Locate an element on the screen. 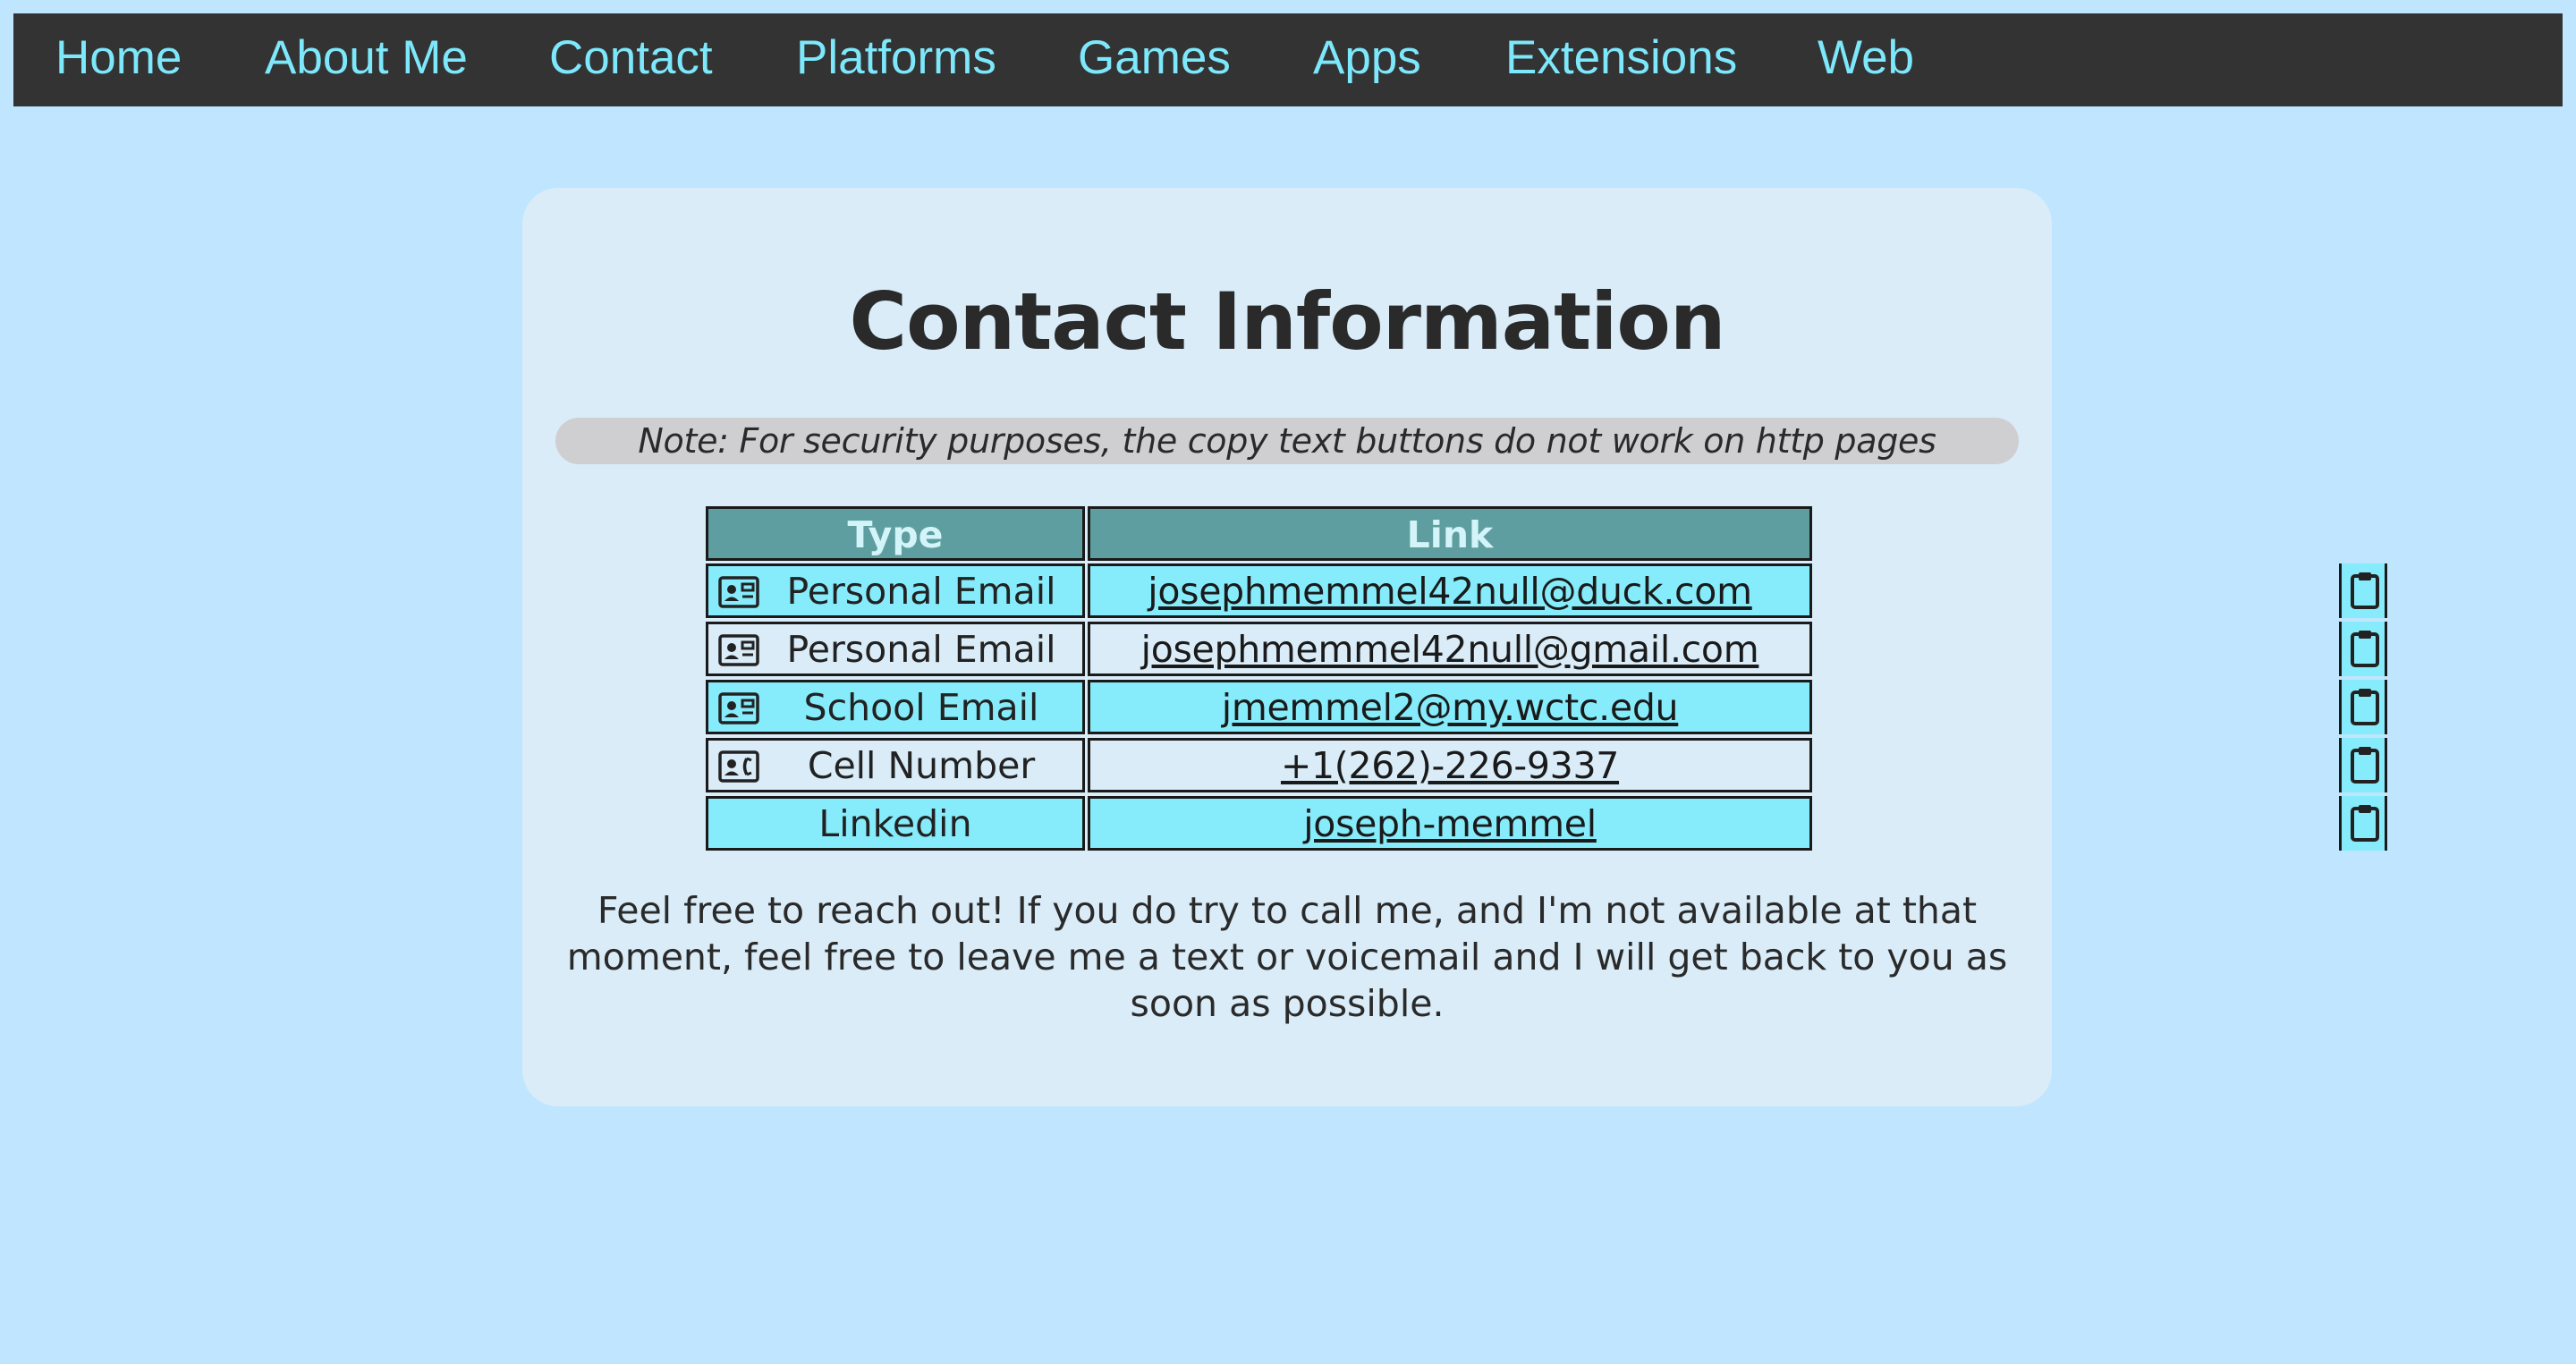 The width and height of the screenshot is (2576, 1364). nav-link-extensions: Extensions is located at coordinates (1621, 59).